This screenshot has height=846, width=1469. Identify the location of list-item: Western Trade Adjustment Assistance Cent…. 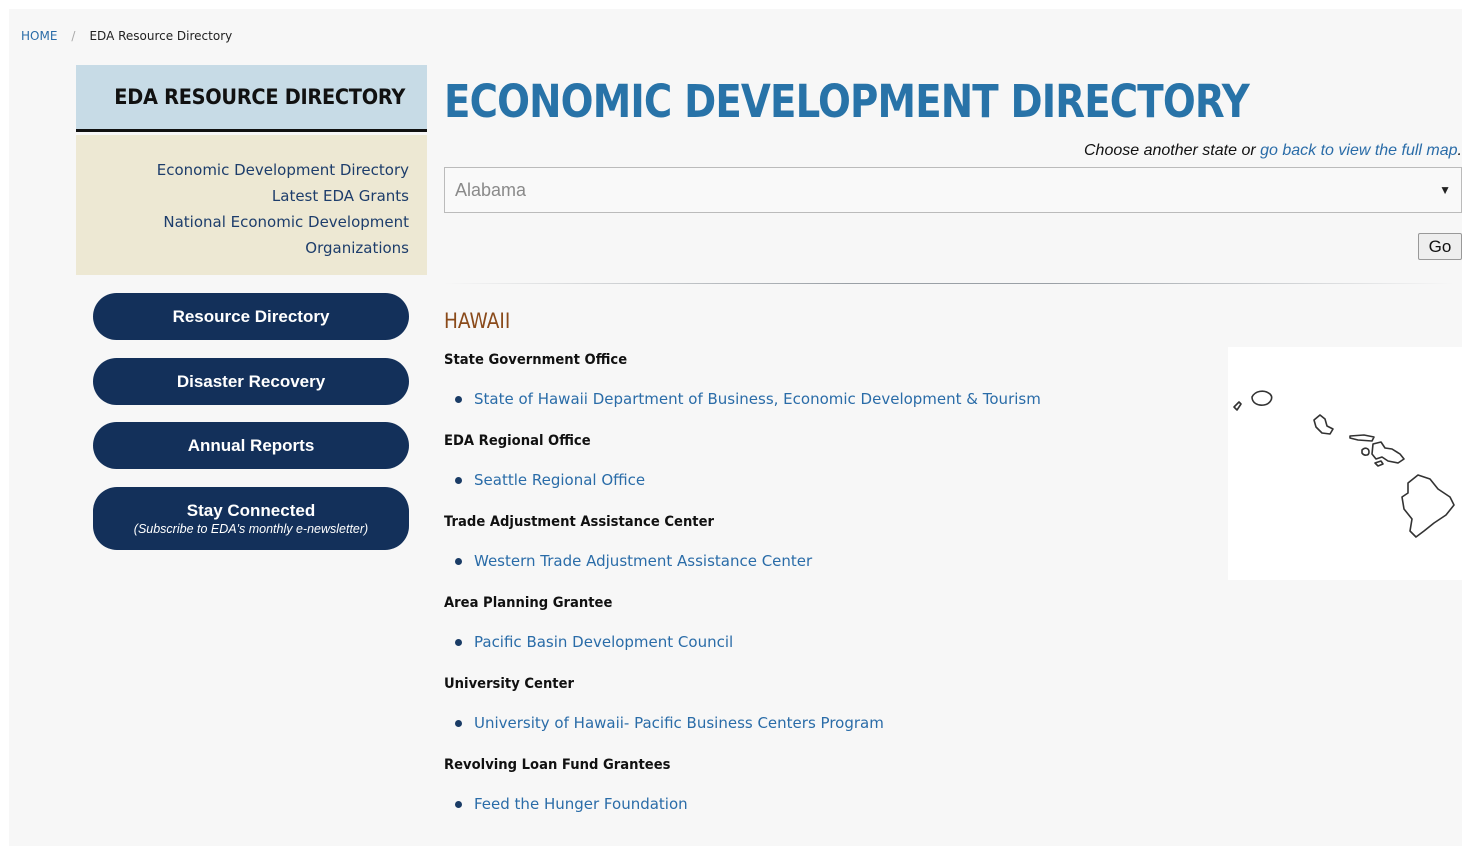
(633, 561).